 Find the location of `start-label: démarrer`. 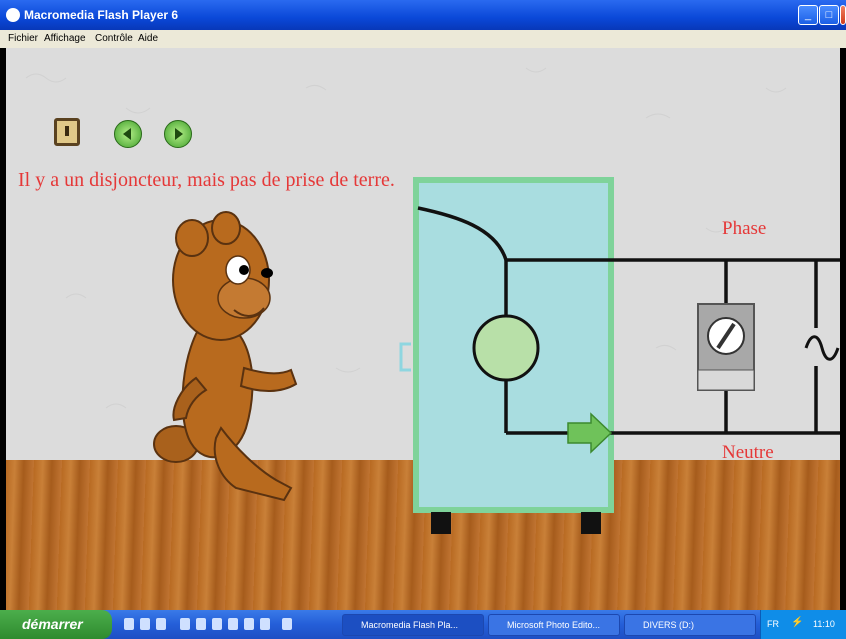

start-label: démarrer is located at coordinates (52, 624).